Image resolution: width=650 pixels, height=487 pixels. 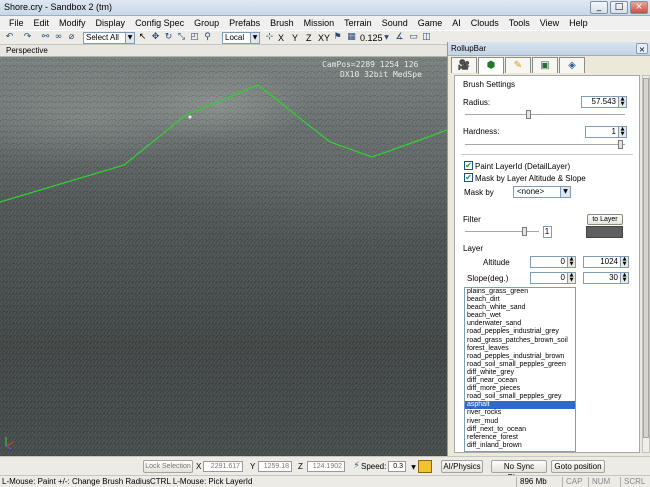 What do you see at coordinates (281, 38) in the screenshot?
I see `axis-x-button: X` at bounding box center [281, 38].